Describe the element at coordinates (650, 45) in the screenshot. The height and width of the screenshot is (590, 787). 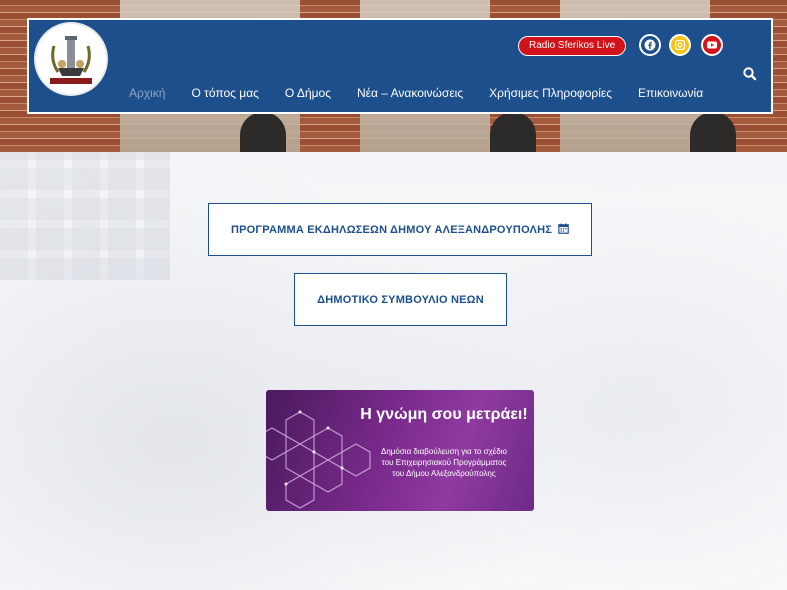
I see `facebook-icon` at that location.